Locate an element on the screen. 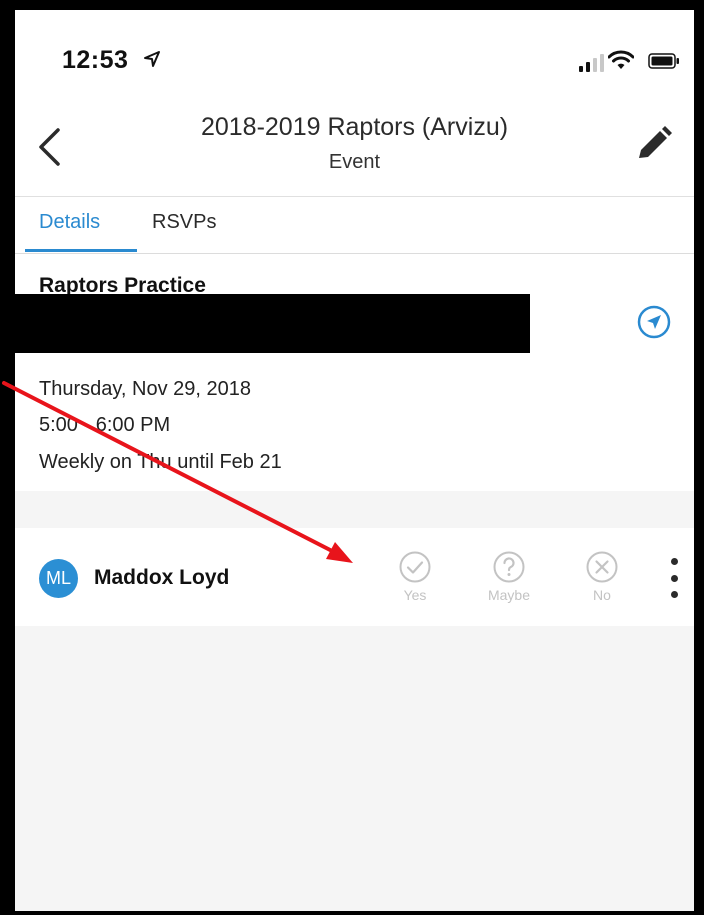 The width and height of the screenshot is (704, 915). avatar: ML is located at coordinates (58, 578).